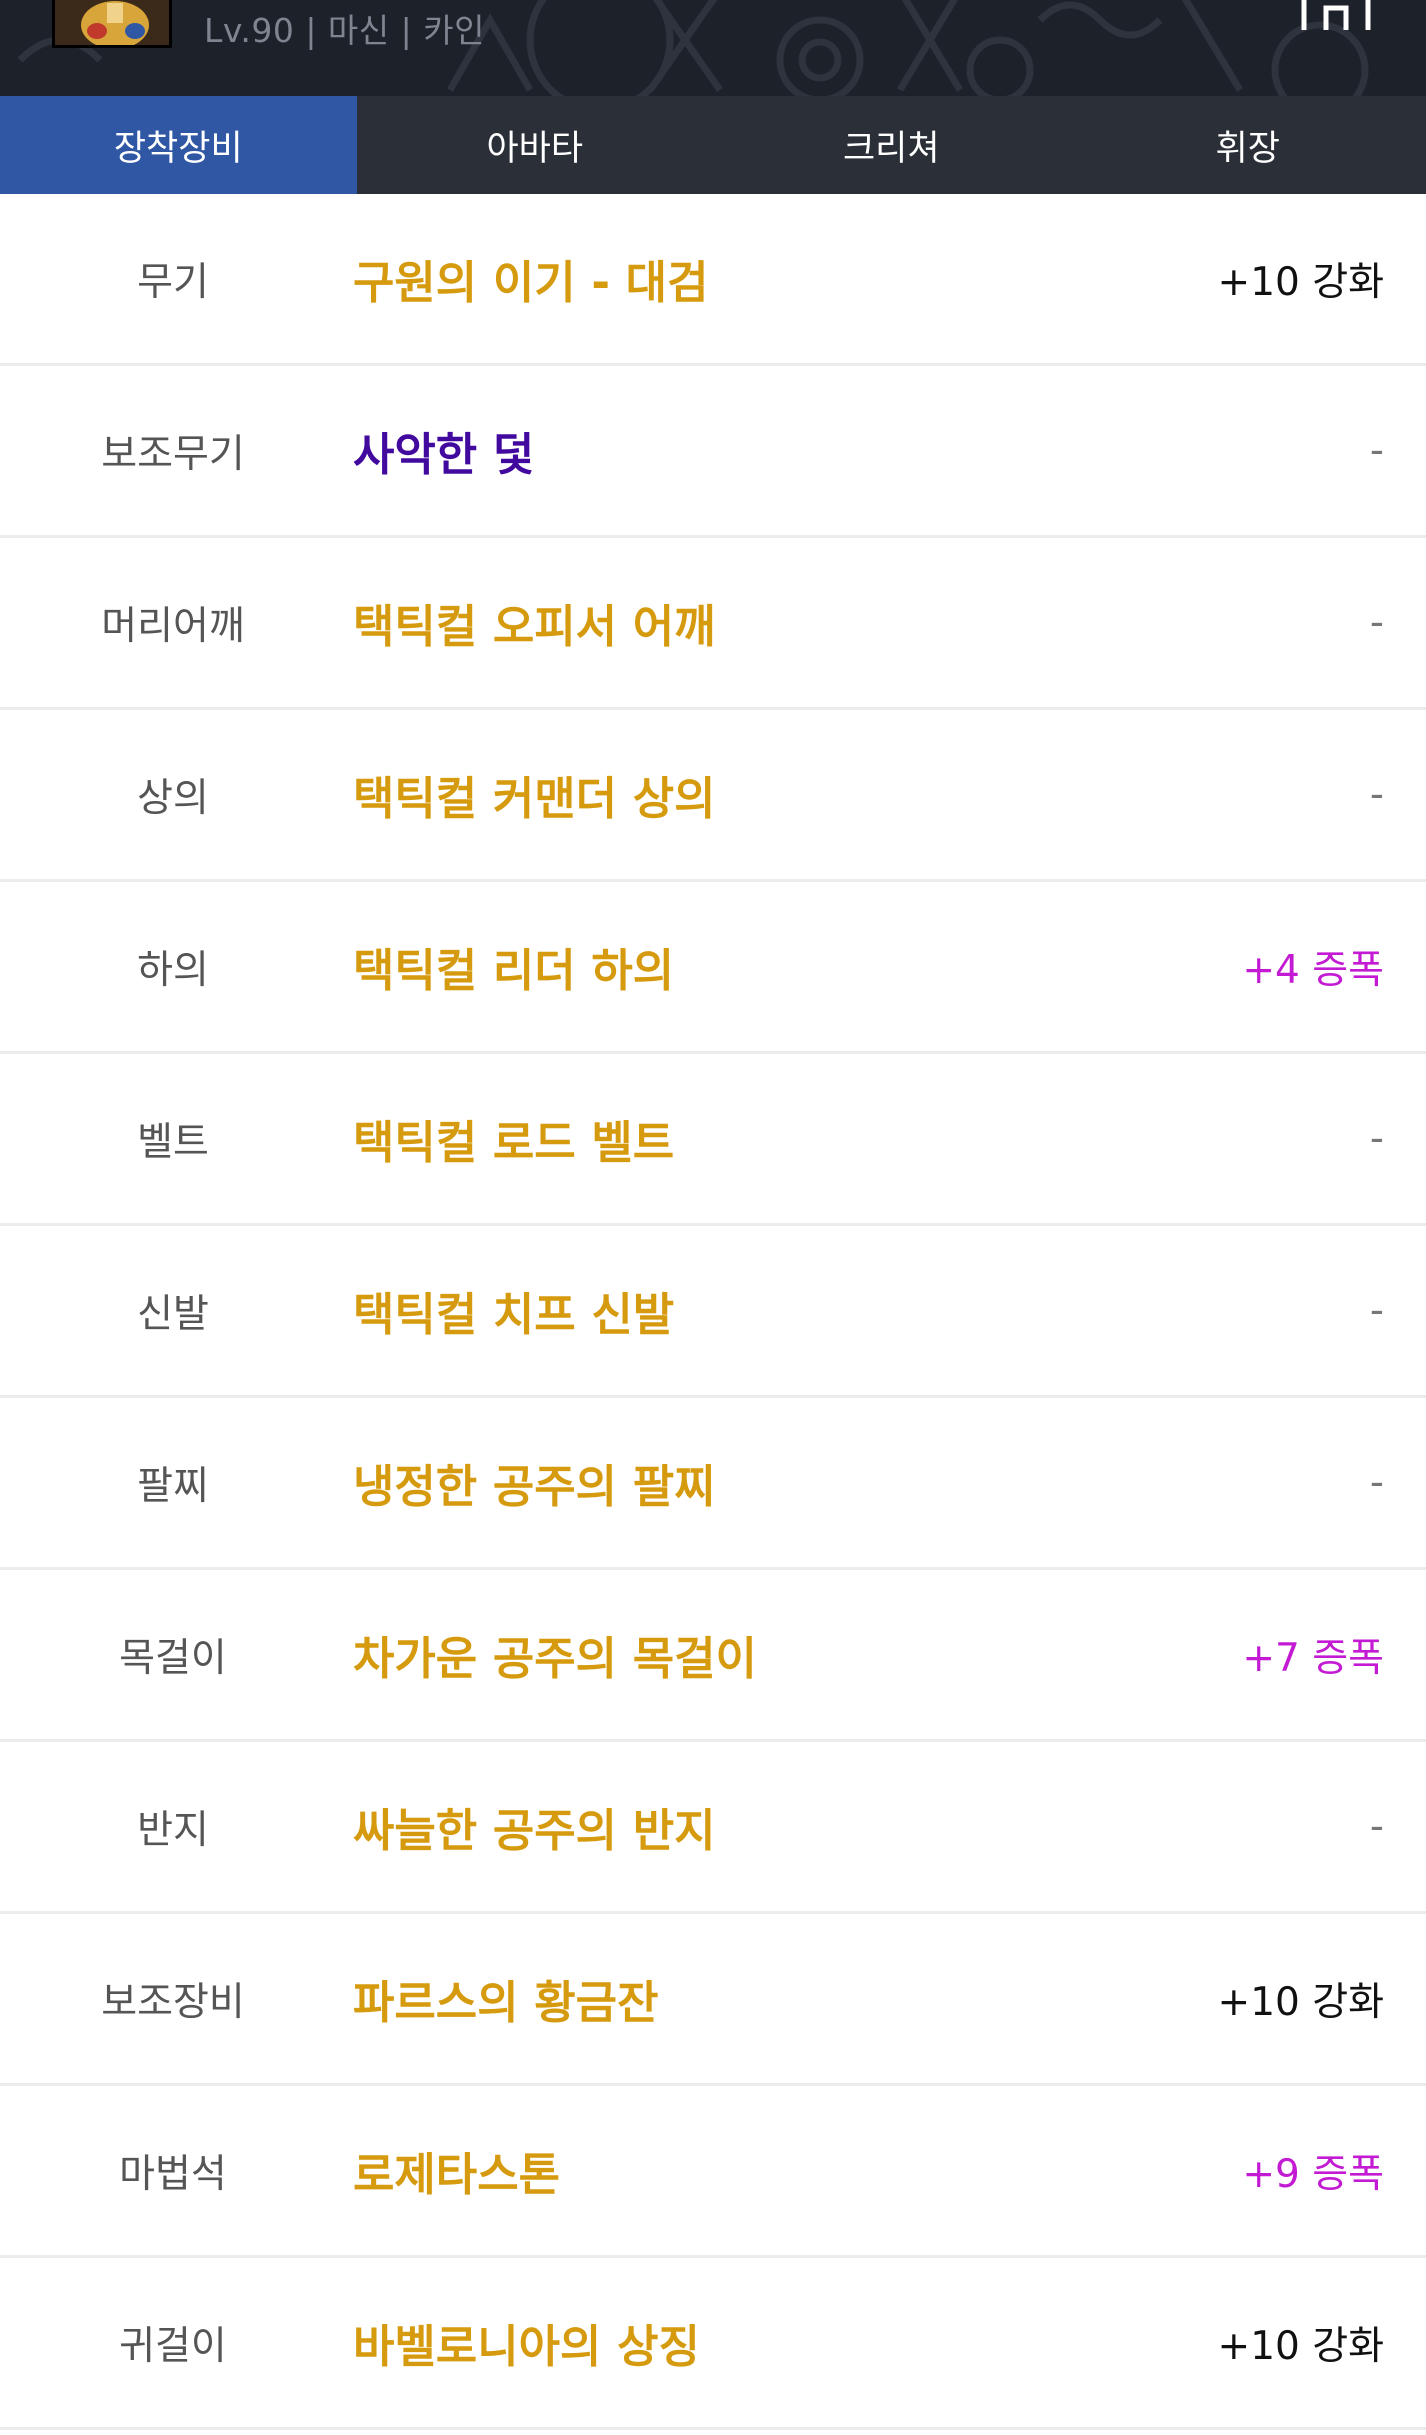 This screenshot has height=2435, width=1426. What do you see at coordinates (534, 622) in the screenshot?
I see `equipment-item-name: 택틱컬 오피서 어깨` at bounding box center [534, 622].